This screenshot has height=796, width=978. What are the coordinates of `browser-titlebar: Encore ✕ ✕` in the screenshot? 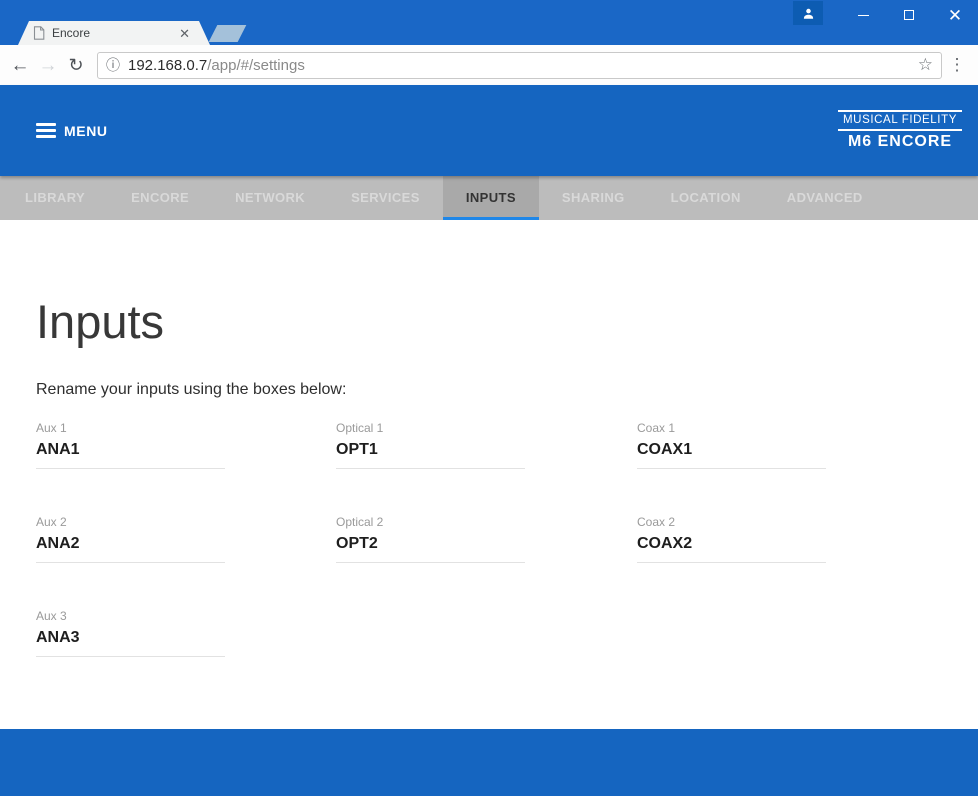 It's located at (489, 22).